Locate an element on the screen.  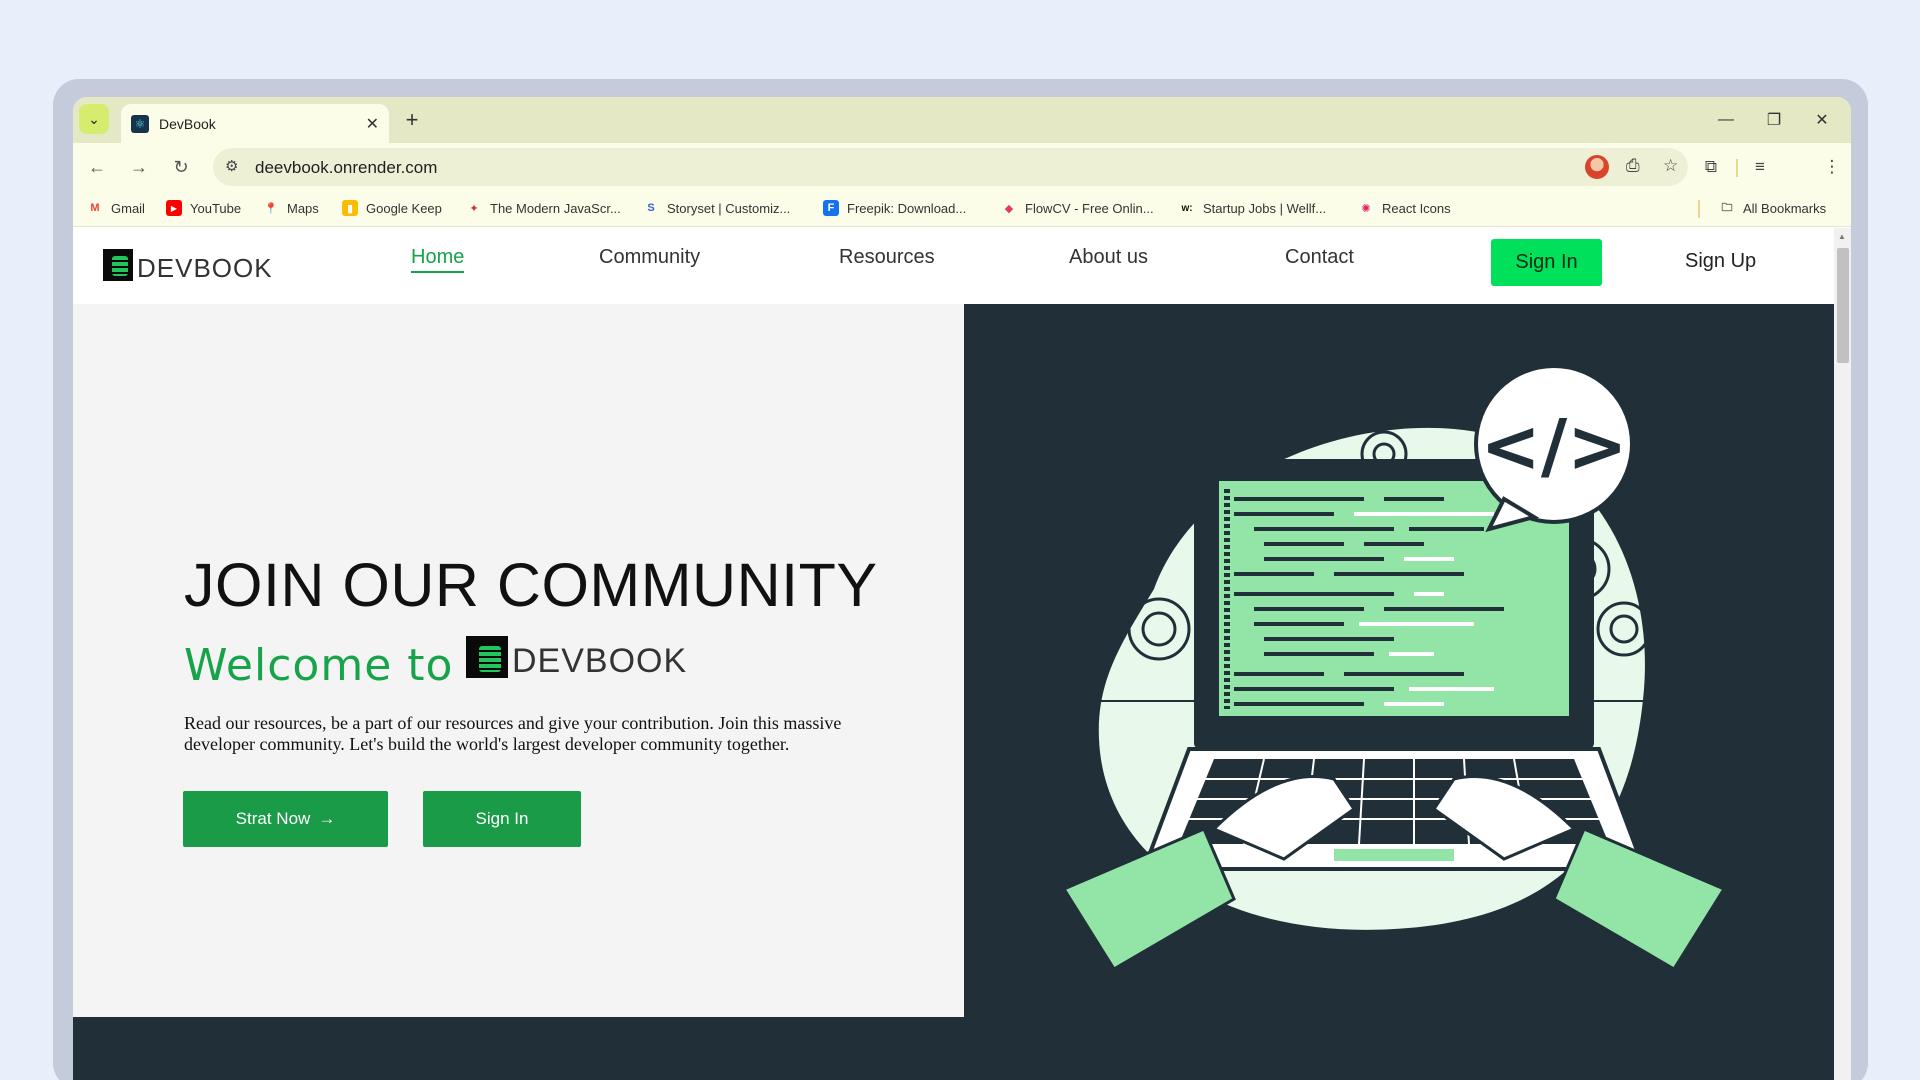
site-info-icon: ⚙ is located at coordinates (231, 166).